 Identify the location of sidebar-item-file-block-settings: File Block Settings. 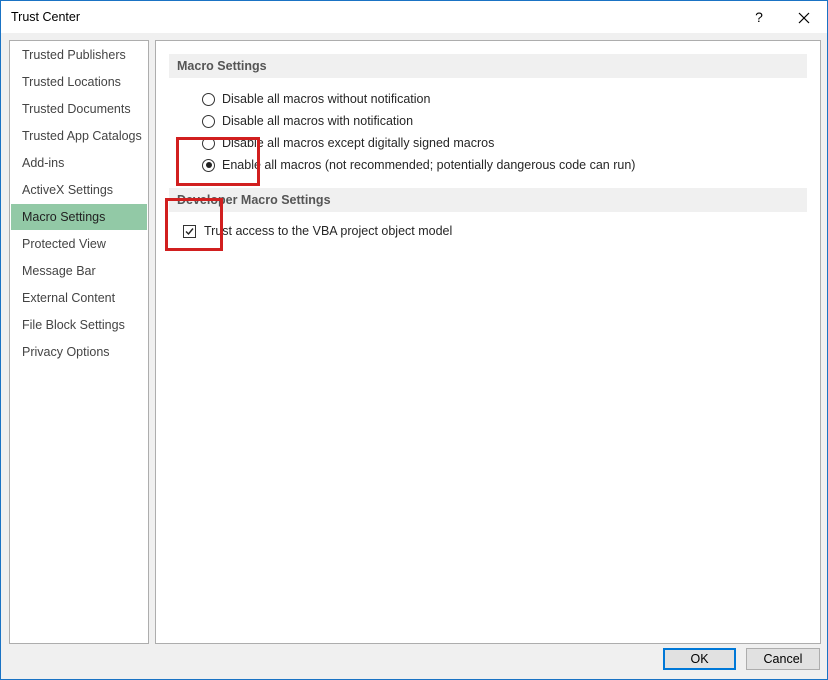
(79, 325).